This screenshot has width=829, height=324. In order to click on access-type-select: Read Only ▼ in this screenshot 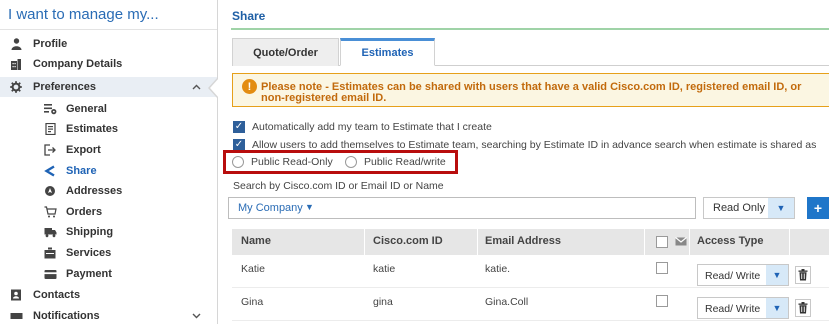, I will do `click(749, 208)`.